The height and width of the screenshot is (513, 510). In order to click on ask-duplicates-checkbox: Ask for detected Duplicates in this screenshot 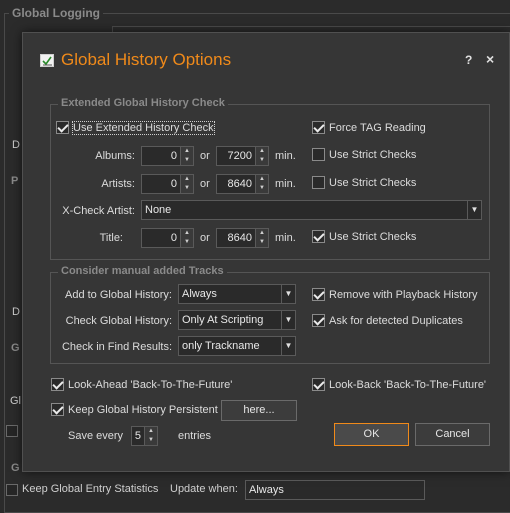, I will do `click(387, 320)`.